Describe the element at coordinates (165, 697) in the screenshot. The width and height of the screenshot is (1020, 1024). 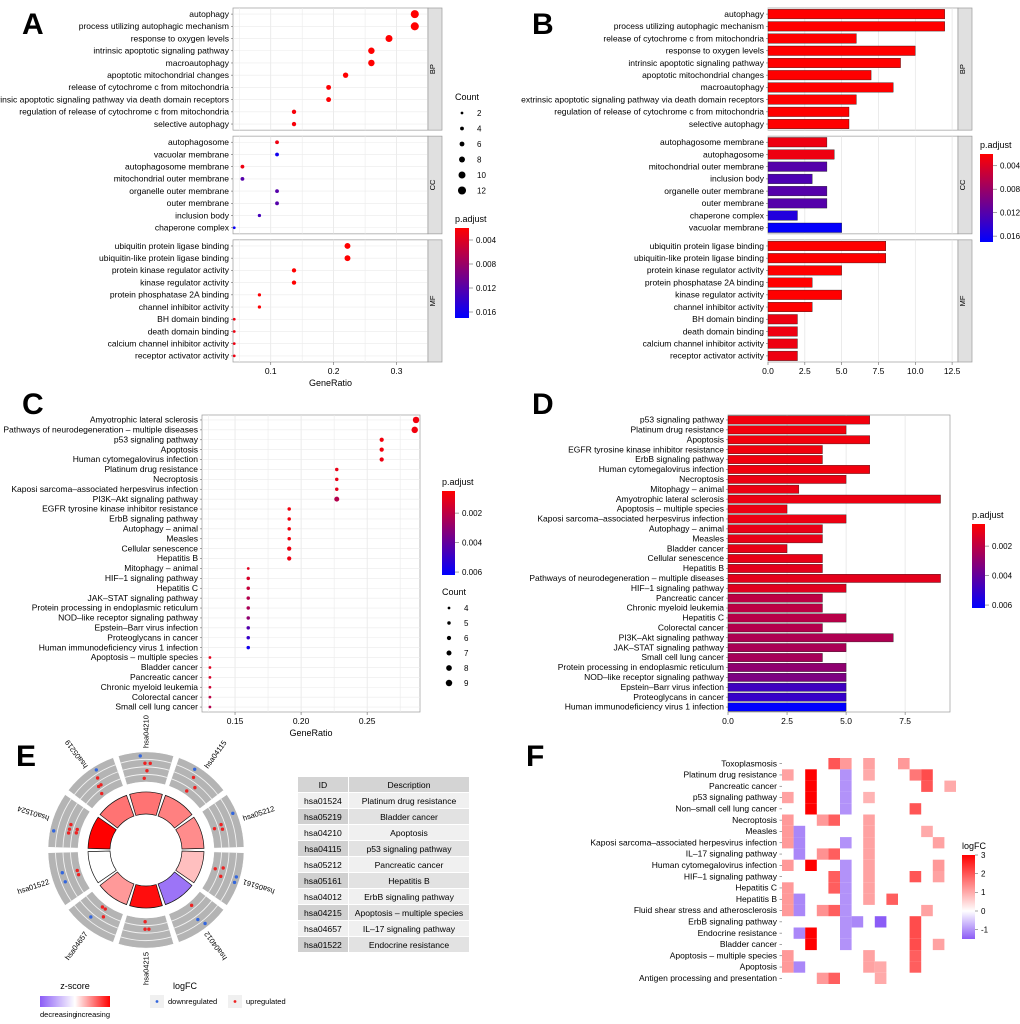
I see `y-tick-label: Colorectal cancer` at that location.